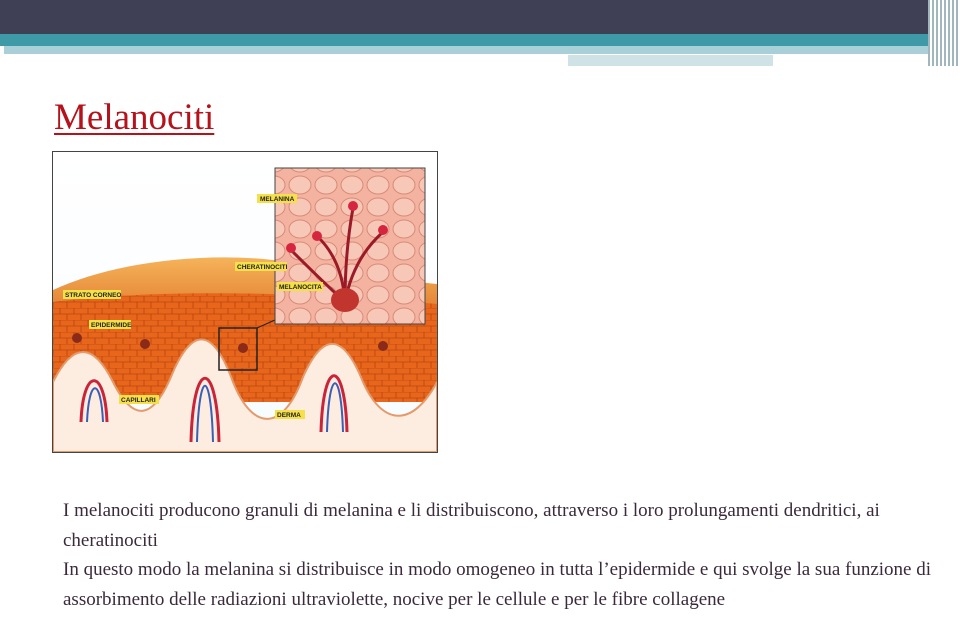 This screenshot has height=638, width=960. What do you see at coordinates (134, 117) in the screenshot?
I see `slide-title: Melanociti` at bounding box center [134, 117].